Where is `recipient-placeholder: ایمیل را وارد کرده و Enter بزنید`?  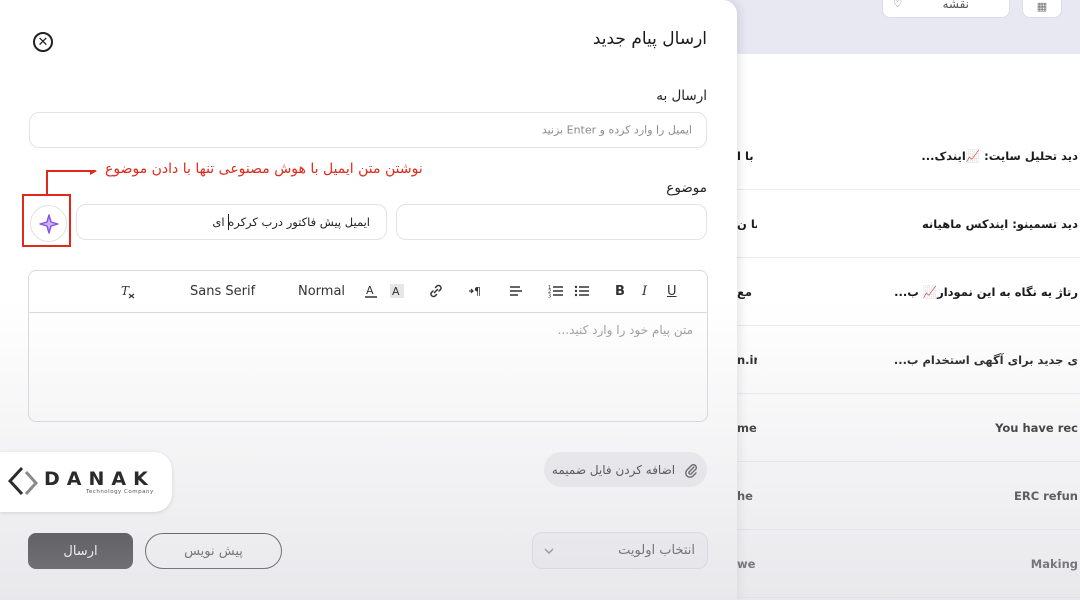 recipient-placeholder: ایمیل را وارد کرده و Enter بزنید is located at coordinates (616, 130).